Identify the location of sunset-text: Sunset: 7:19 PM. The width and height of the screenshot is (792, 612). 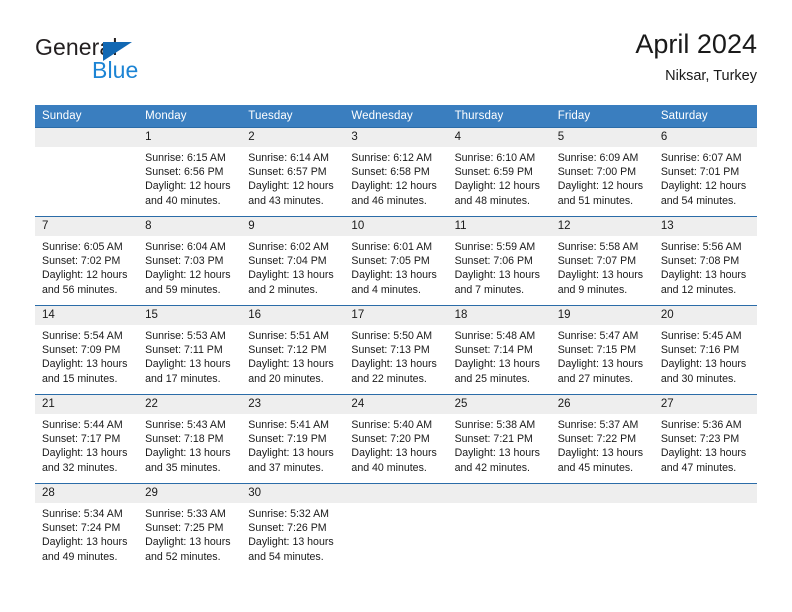
(287, 439).